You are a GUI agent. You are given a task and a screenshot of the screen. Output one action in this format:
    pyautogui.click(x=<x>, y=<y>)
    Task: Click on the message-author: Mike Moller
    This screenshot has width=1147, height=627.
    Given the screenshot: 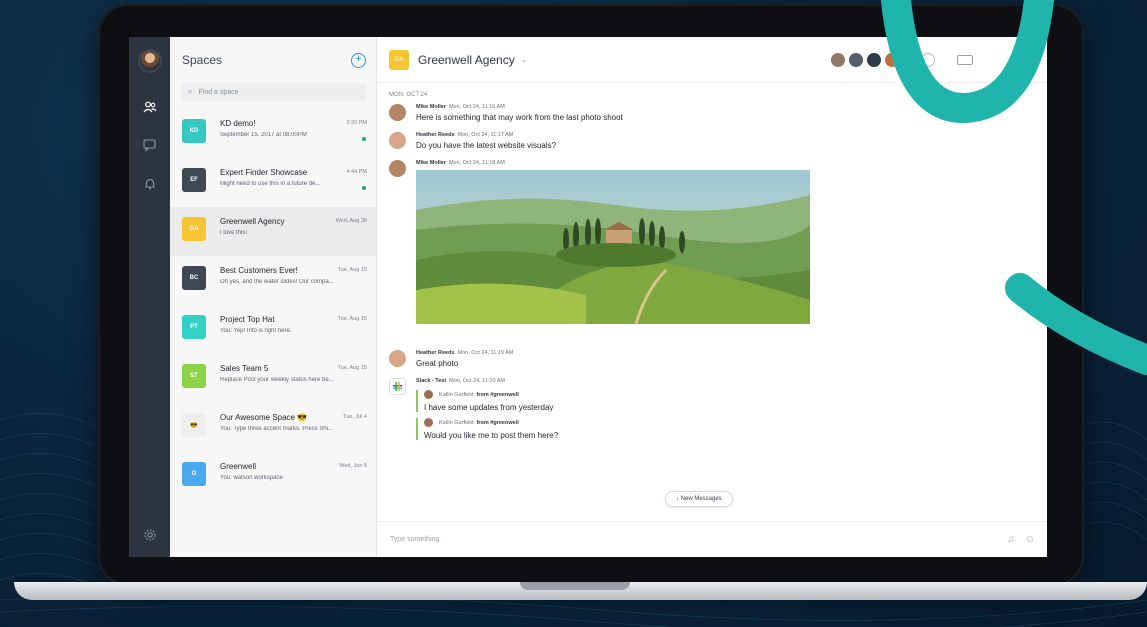 What is the action you would take?
    pyautogui.click(x=431, y=107)
    